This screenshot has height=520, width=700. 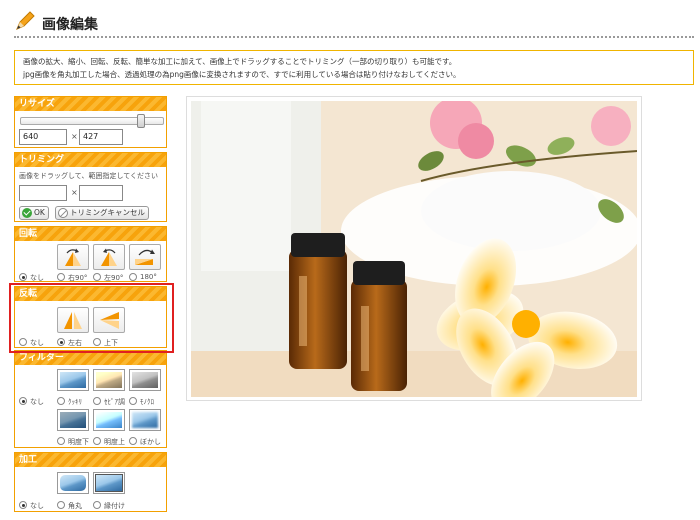 I want to click on rotate-180-button, so click(x=145, y=257).